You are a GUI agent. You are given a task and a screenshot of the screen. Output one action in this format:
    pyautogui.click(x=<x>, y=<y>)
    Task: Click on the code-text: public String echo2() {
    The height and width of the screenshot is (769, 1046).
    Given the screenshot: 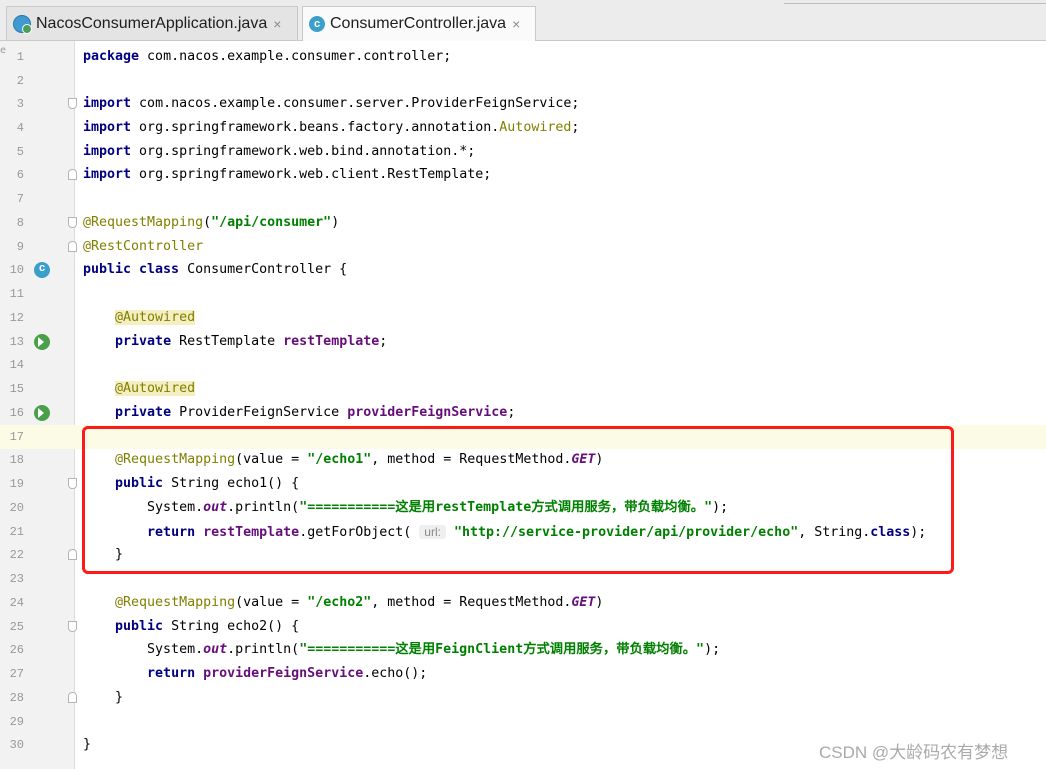 What is the action you would take?
    pyautogui.click(x=207, y=626)
    